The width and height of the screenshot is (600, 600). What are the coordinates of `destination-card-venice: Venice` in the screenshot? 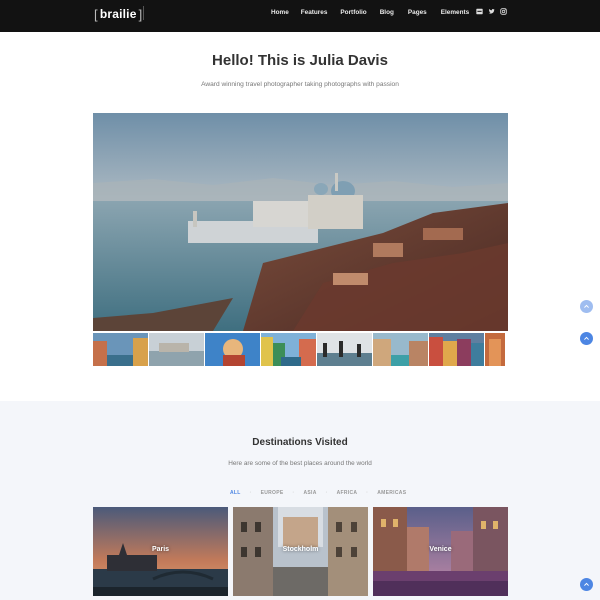 It's located at (440, 551).